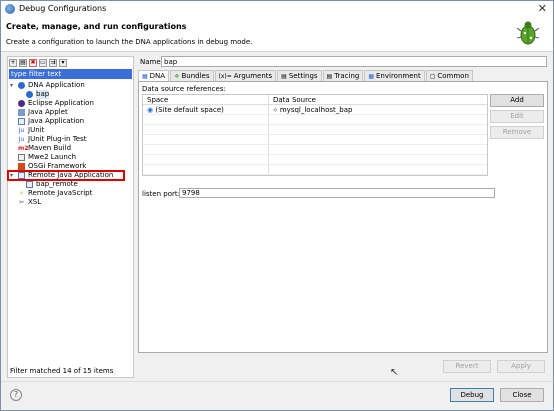  What do you see at coordinates (253, 75) in the screenshot?
I see `tab-label: Arguments` at bounding box center [253, 75].